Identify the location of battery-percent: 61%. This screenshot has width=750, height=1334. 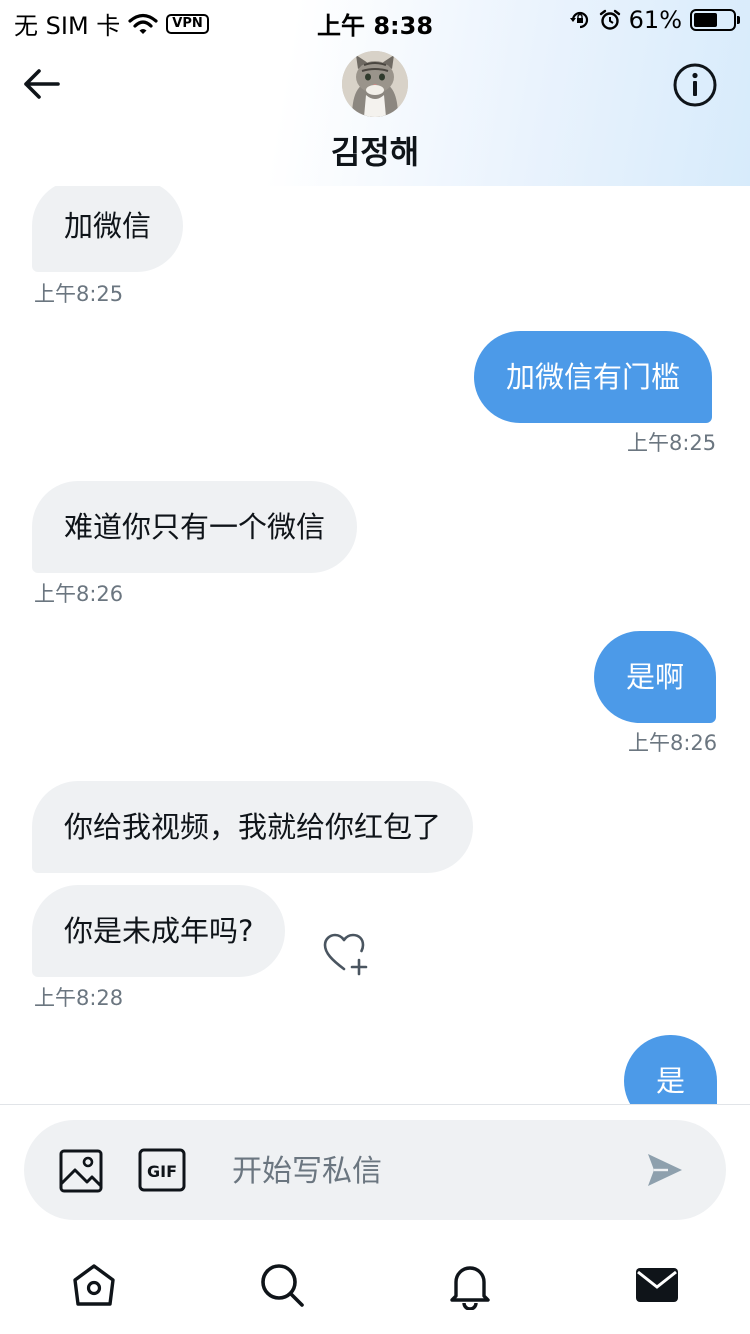
(655, 20).